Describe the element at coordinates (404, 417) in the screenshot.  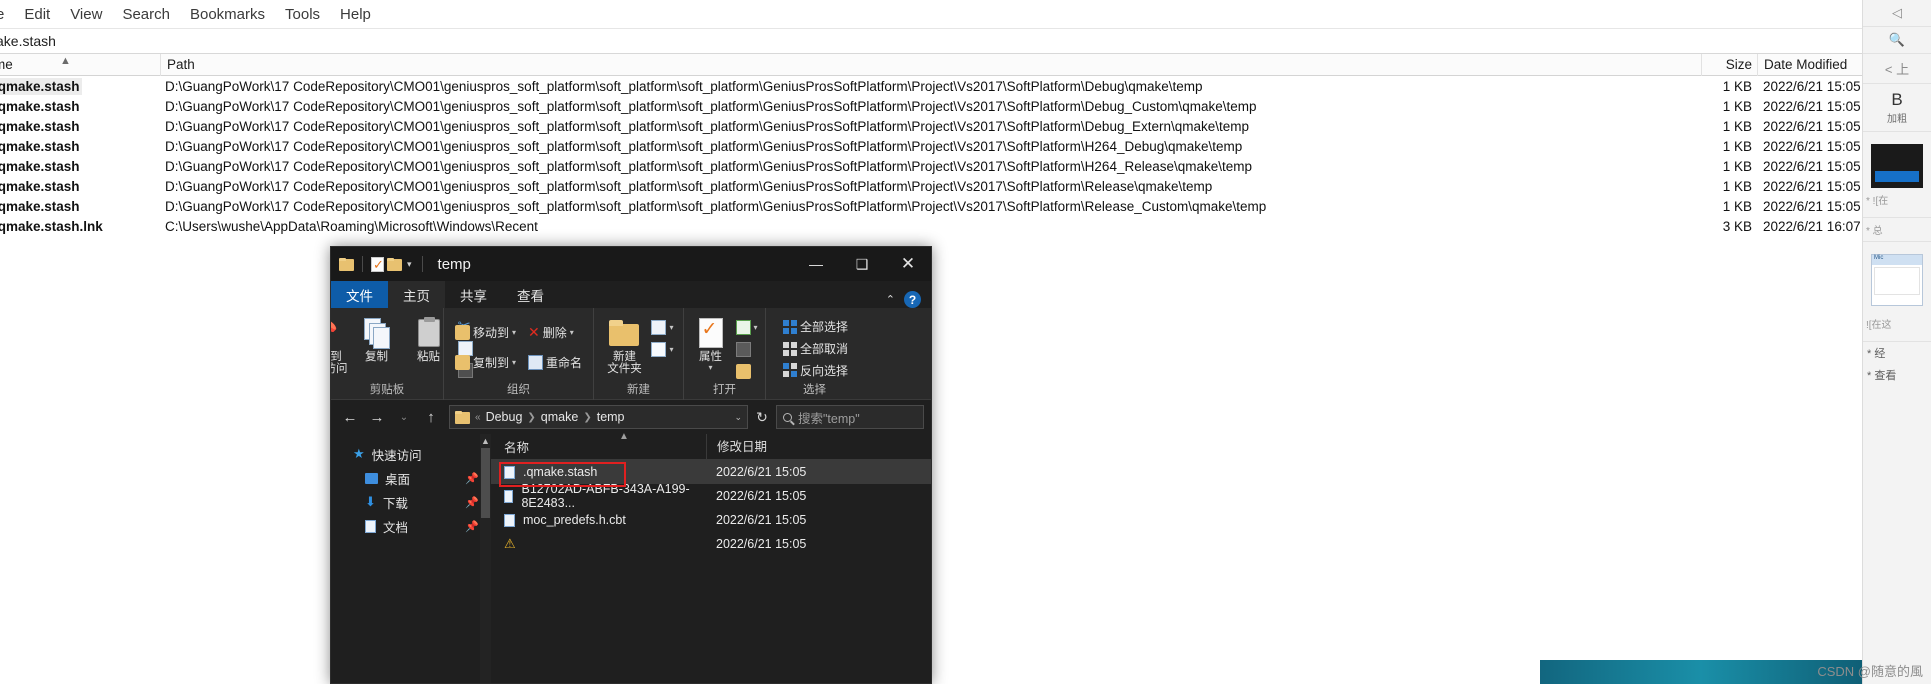
I see `recent-locations-button: ⌄` at that location.